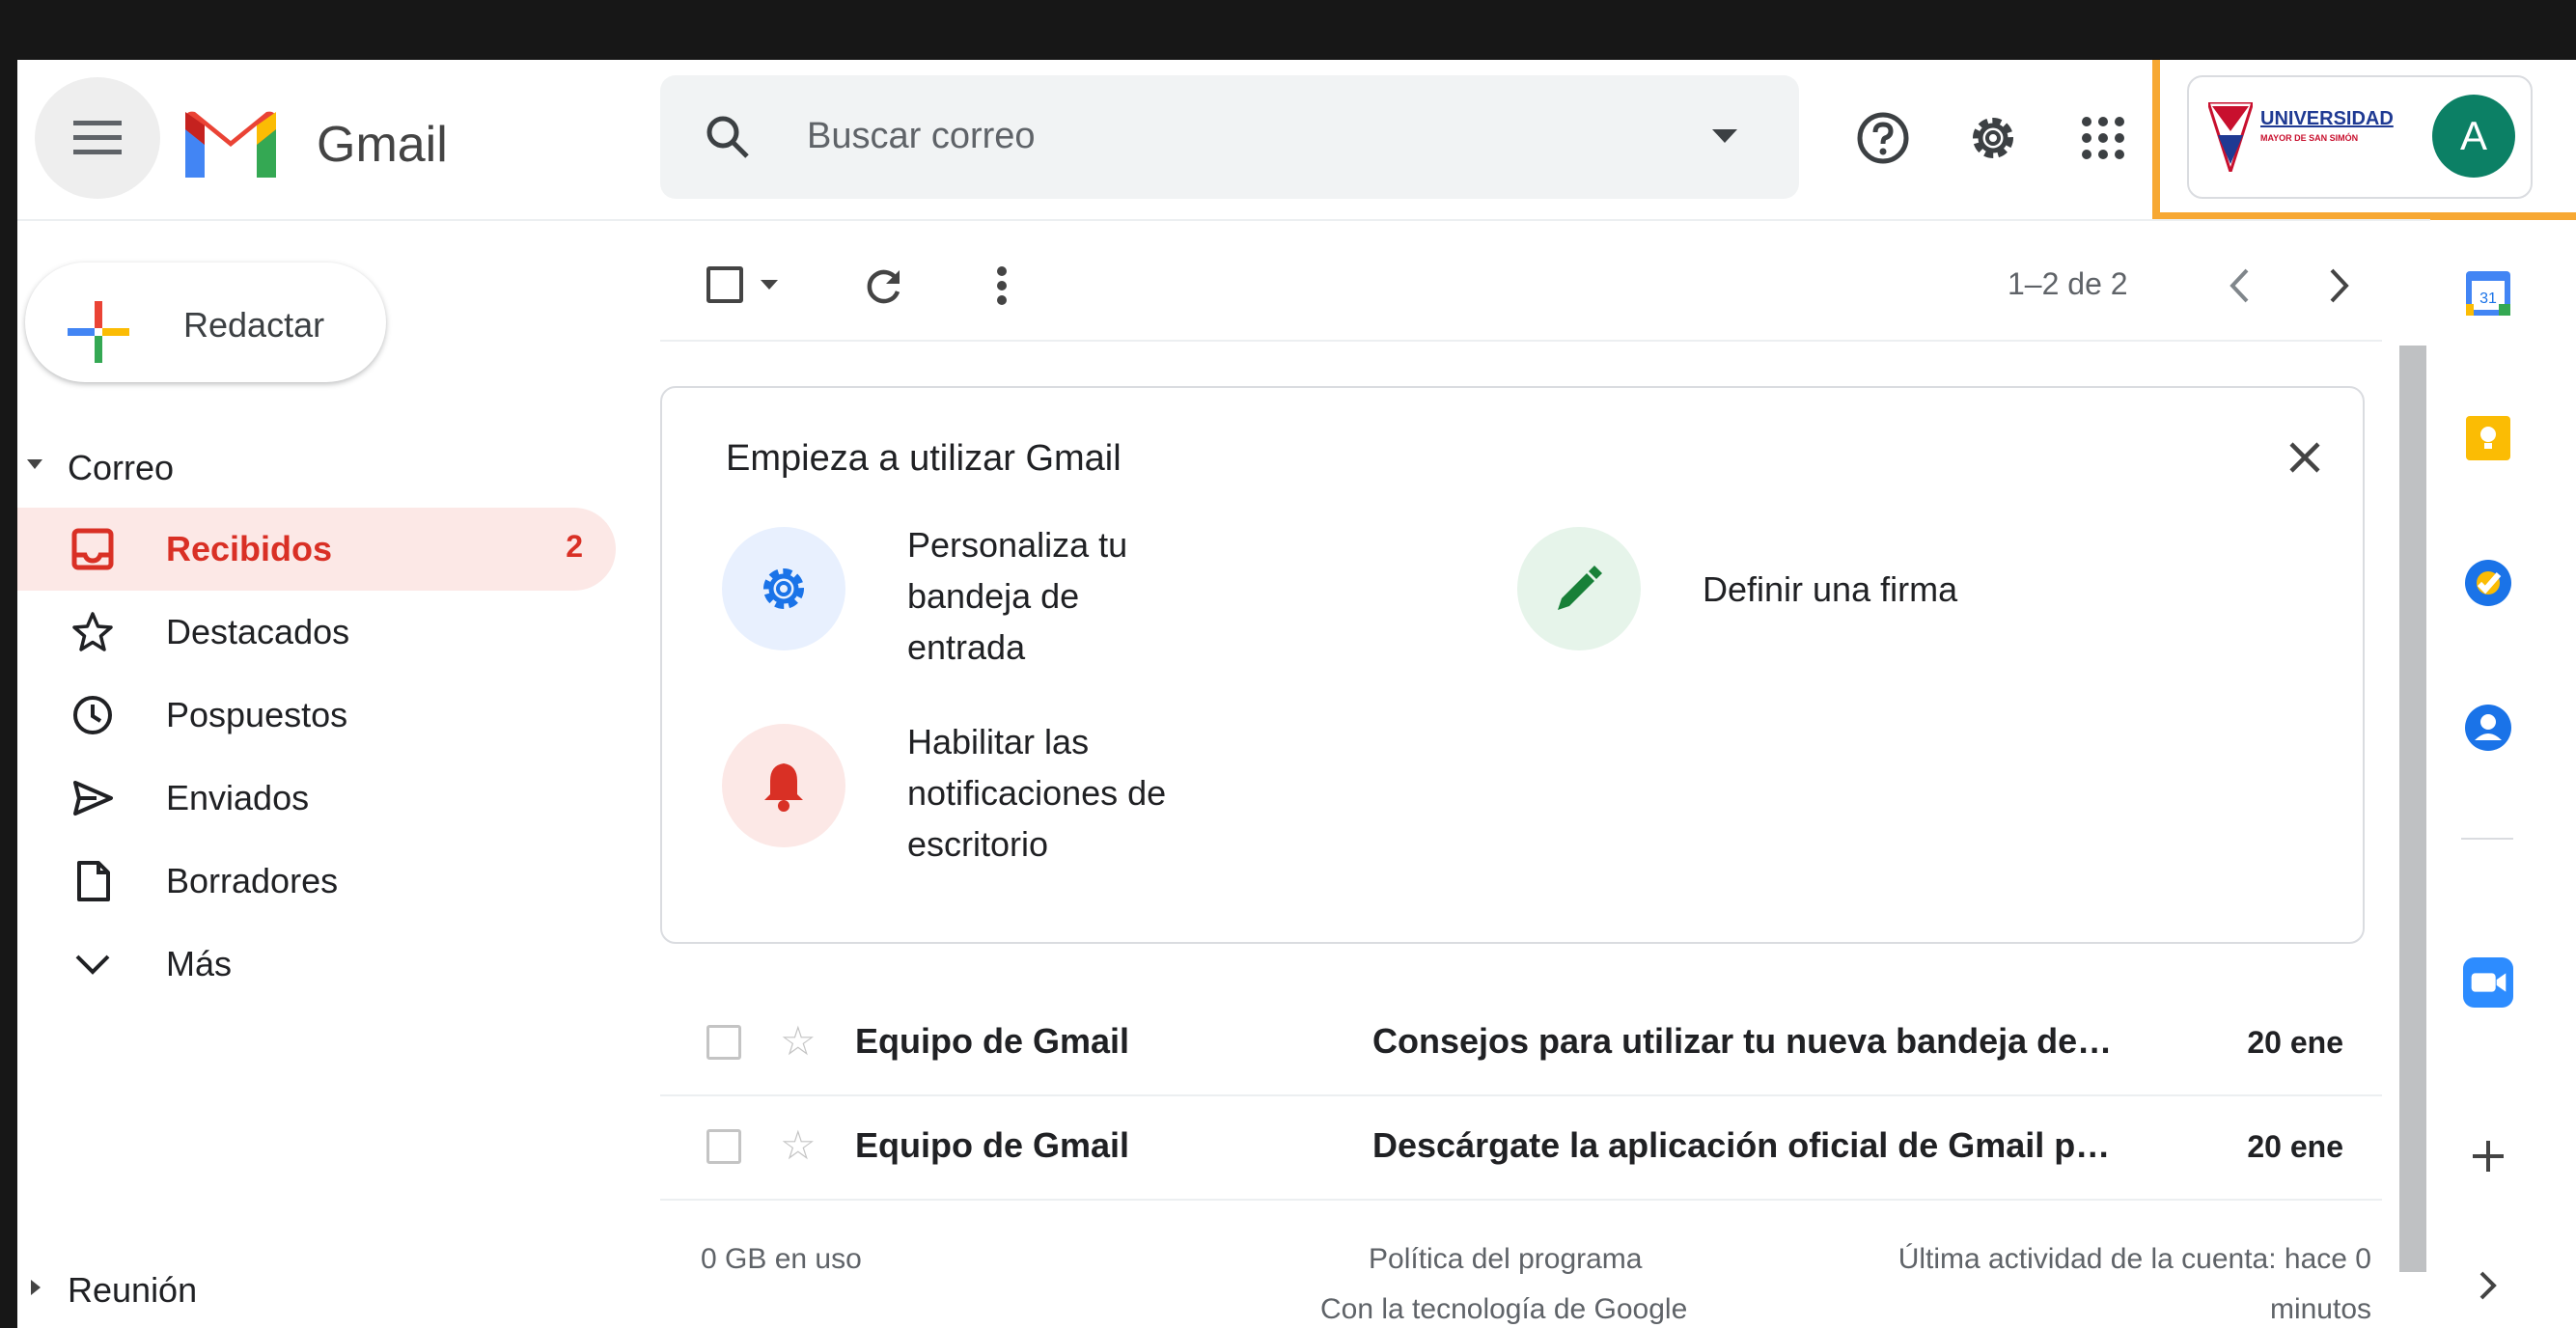 The image size is (2576, 1328). Describe the element at coordinates (258, 632) in the screenshot. I see `sidebar-item-label: Destacados` at that location.